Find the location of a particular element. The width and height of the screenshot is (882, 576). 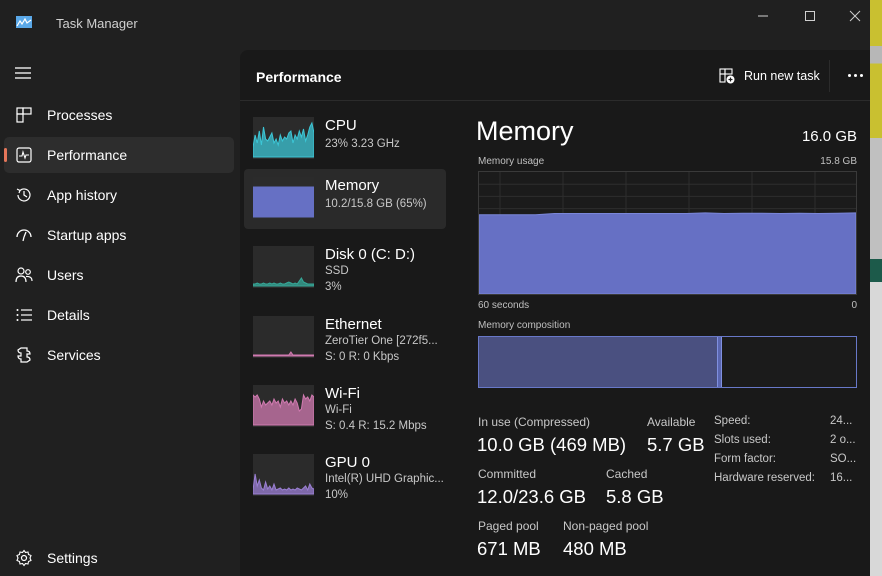

nav-item-startup-apps: Startup apps is located at coordinates (119, 235).